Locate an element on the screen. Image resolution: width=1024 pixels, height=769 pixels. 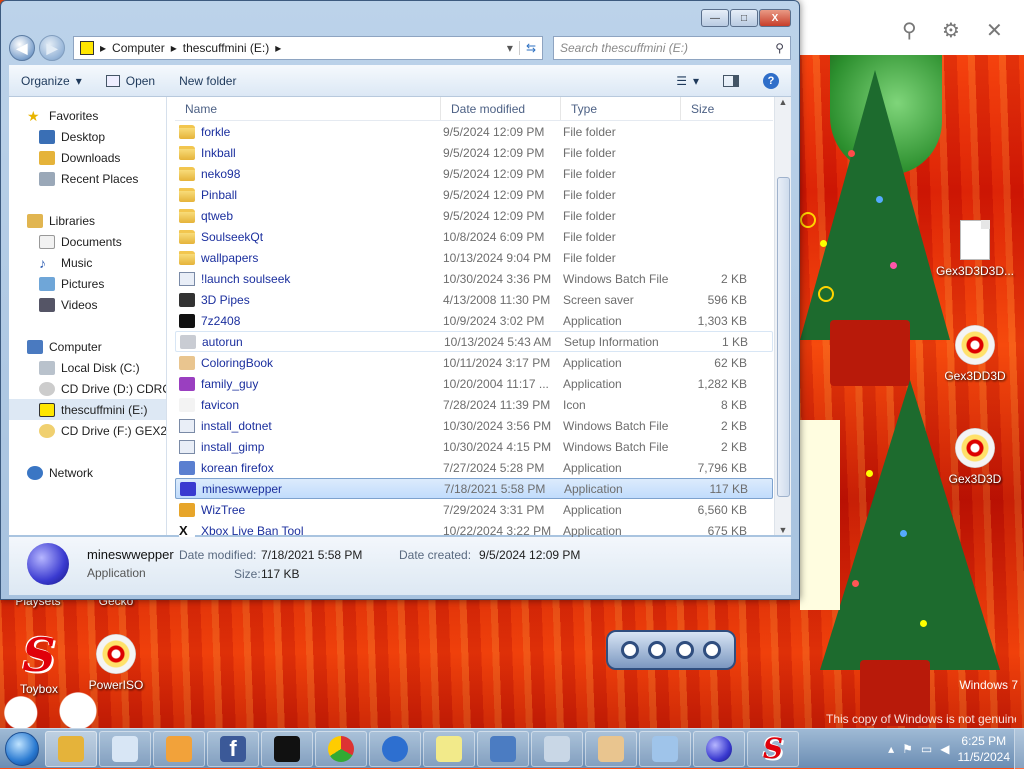
file-row: forkle 9/5/2024 12:09 PM File folder is located at coordinates (474, 131).